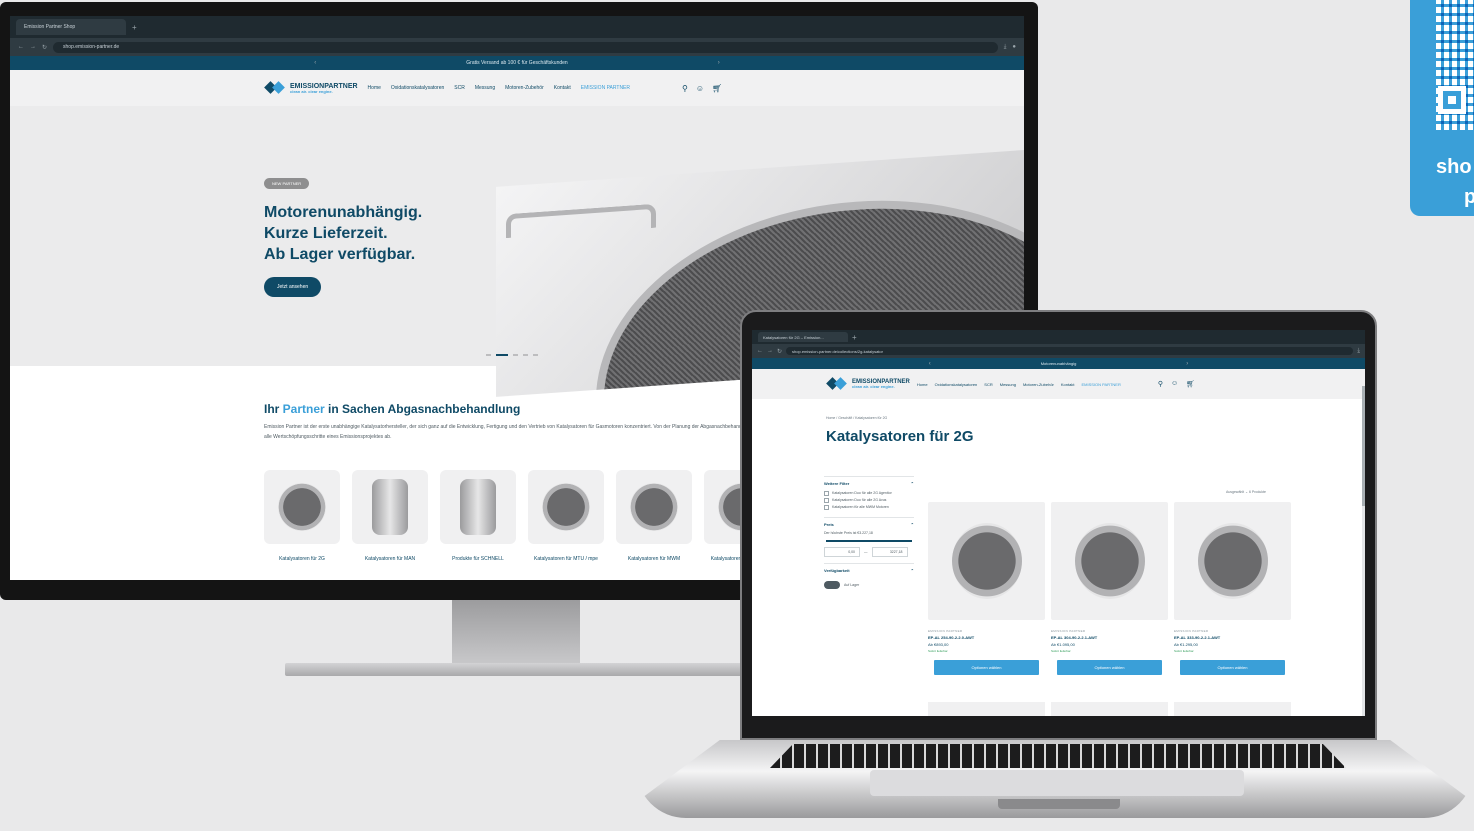  Describe the element at coordinates (326, 233) in the screenshot. I see `hero-line-2: Kurze Lieferzeit.` at that location.